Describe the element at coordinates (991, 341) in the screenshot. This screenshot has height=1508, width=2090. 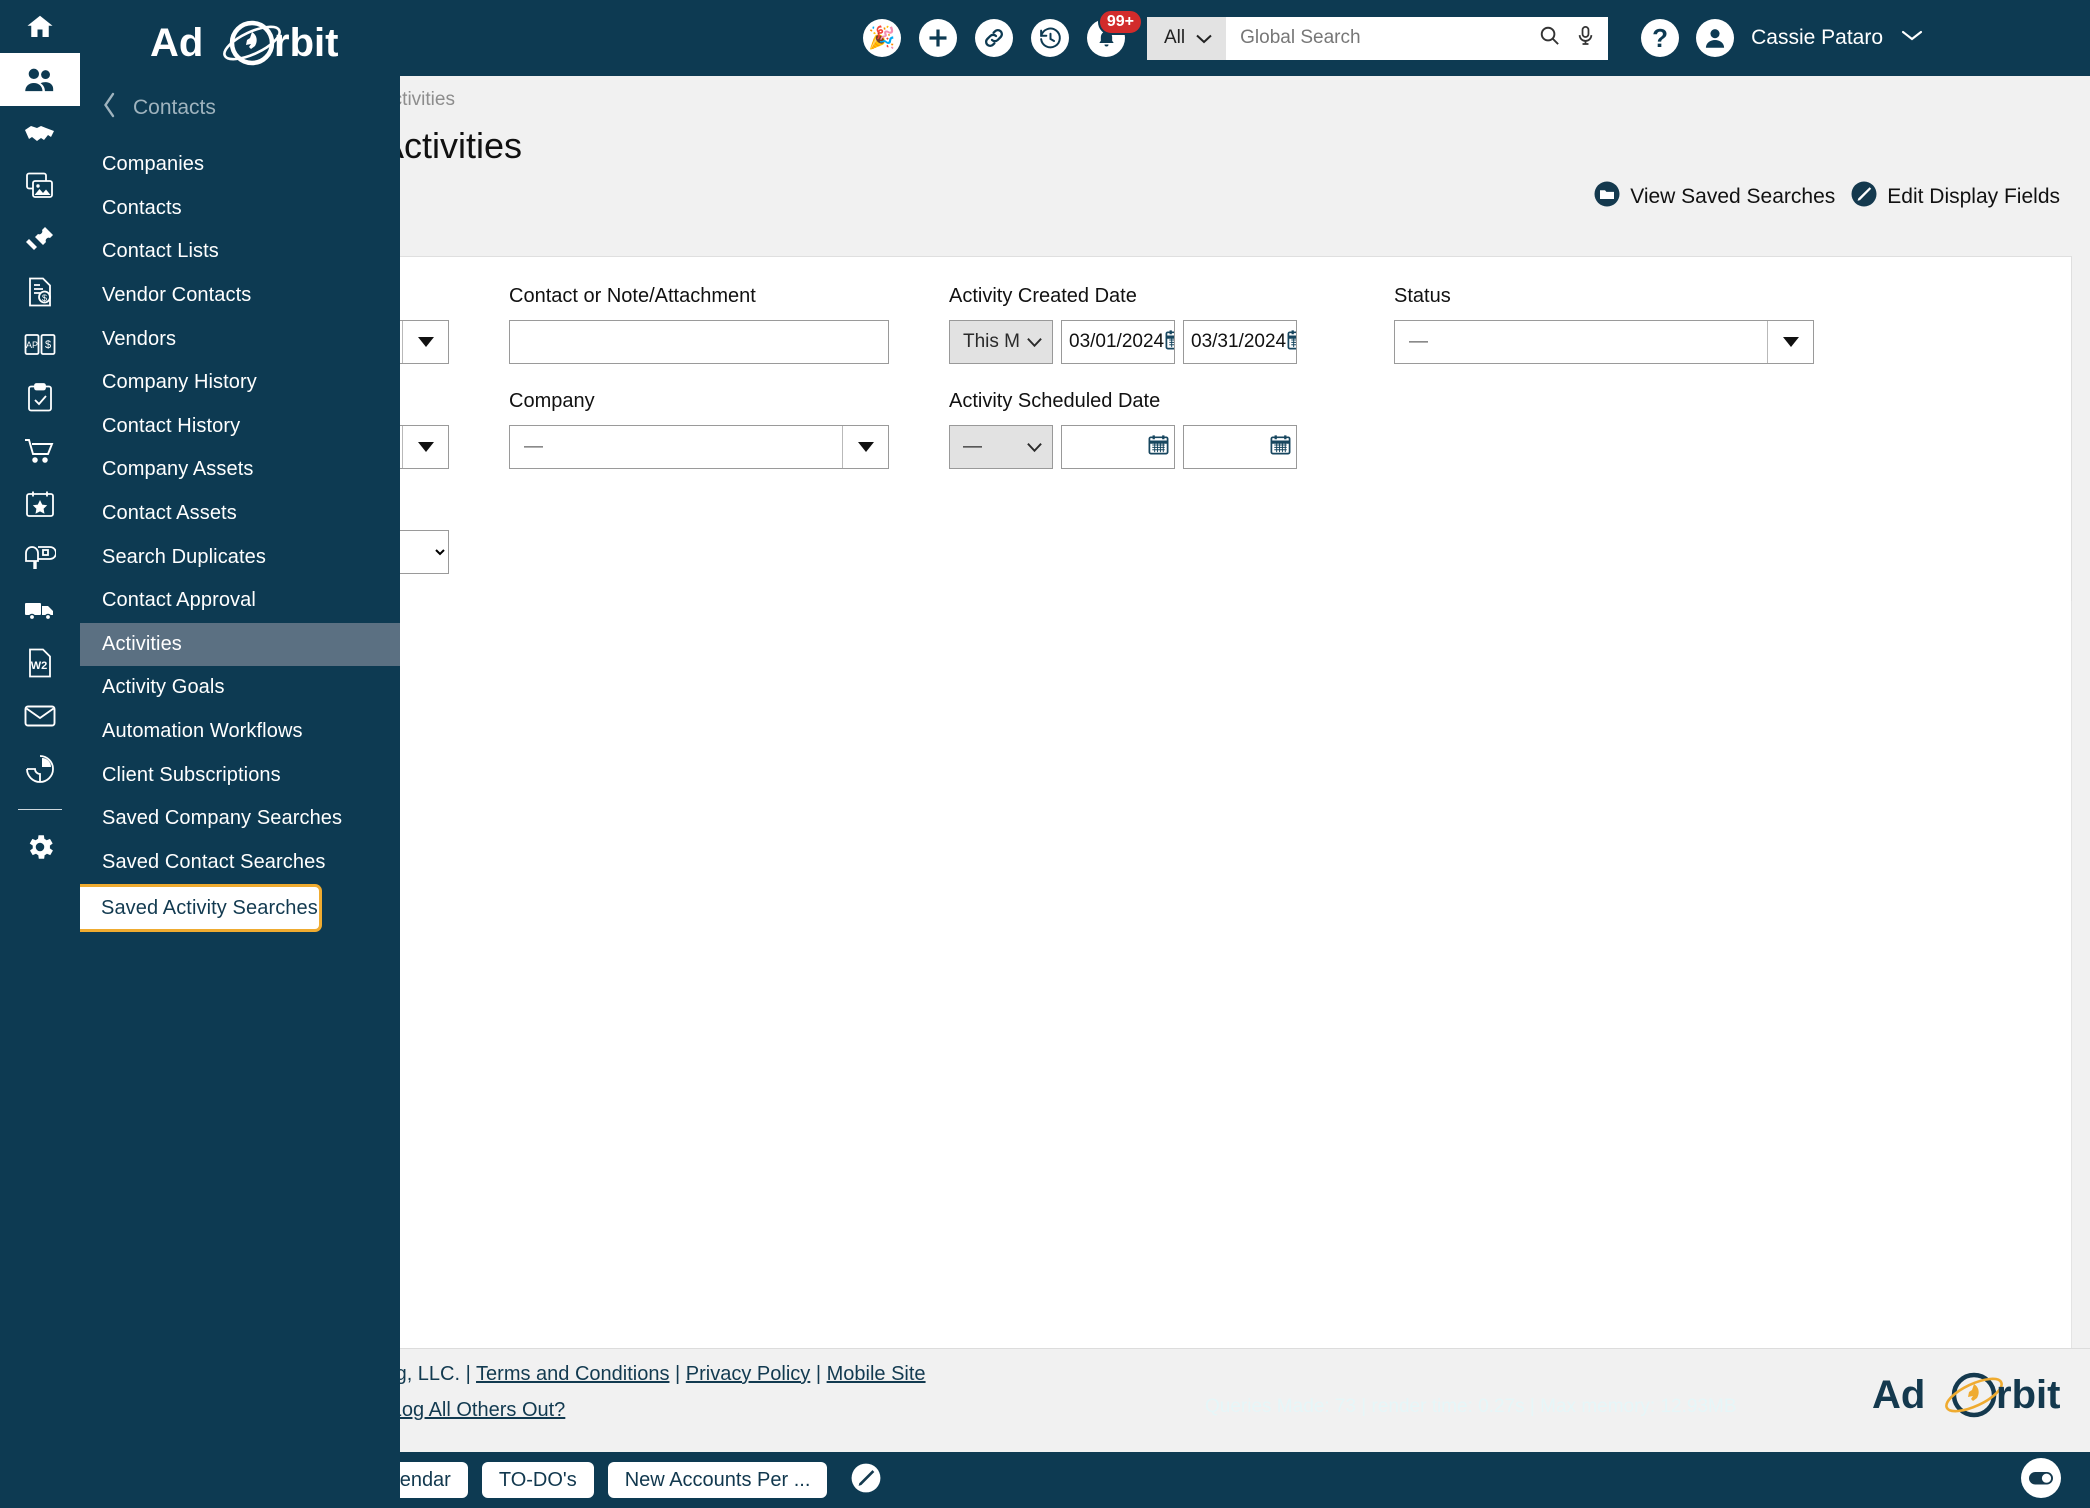
I see `activity-created-date-preset-value: This M` at that location.